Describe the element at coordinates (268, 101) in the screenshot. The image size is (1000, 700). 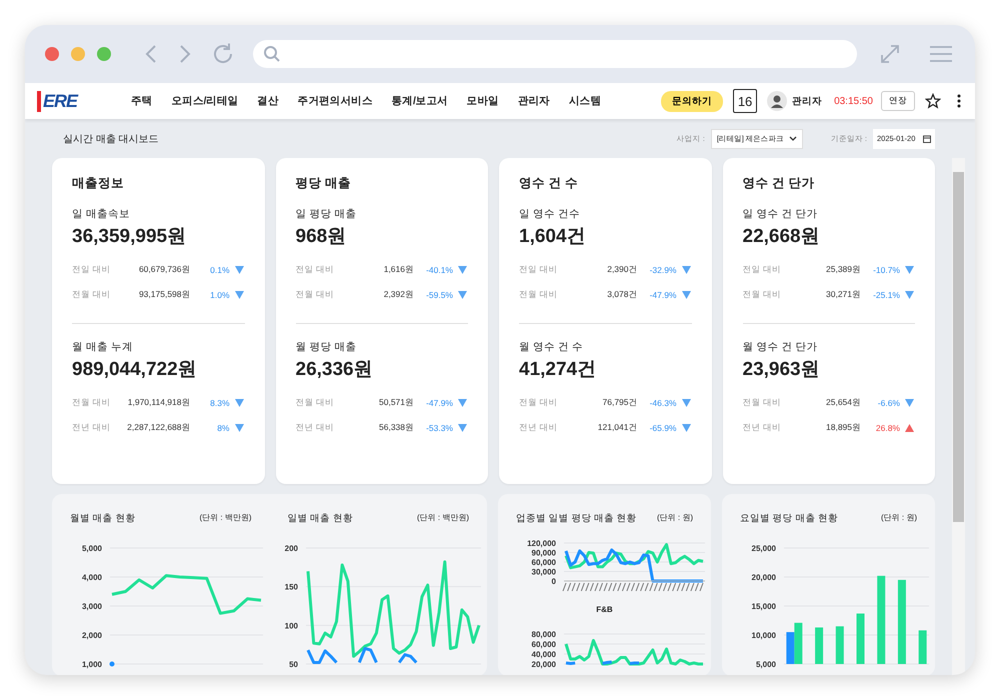
I see `nav-item: 결산` at that location.